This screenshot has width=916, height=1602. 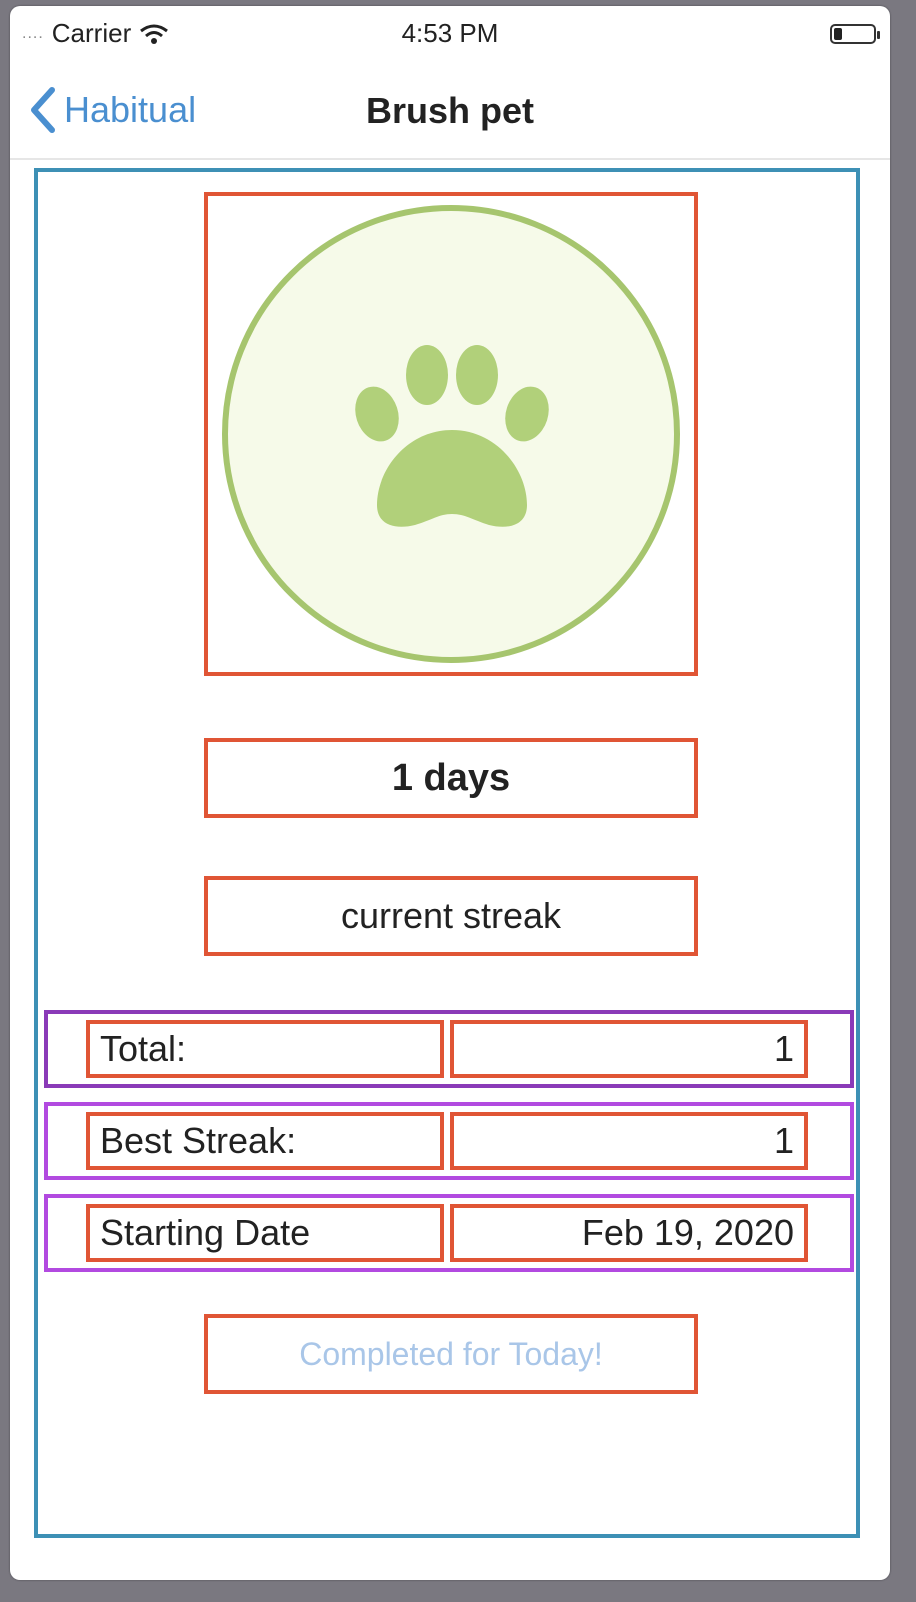 I want to click on paw-icon, so click(x=451, y=434).